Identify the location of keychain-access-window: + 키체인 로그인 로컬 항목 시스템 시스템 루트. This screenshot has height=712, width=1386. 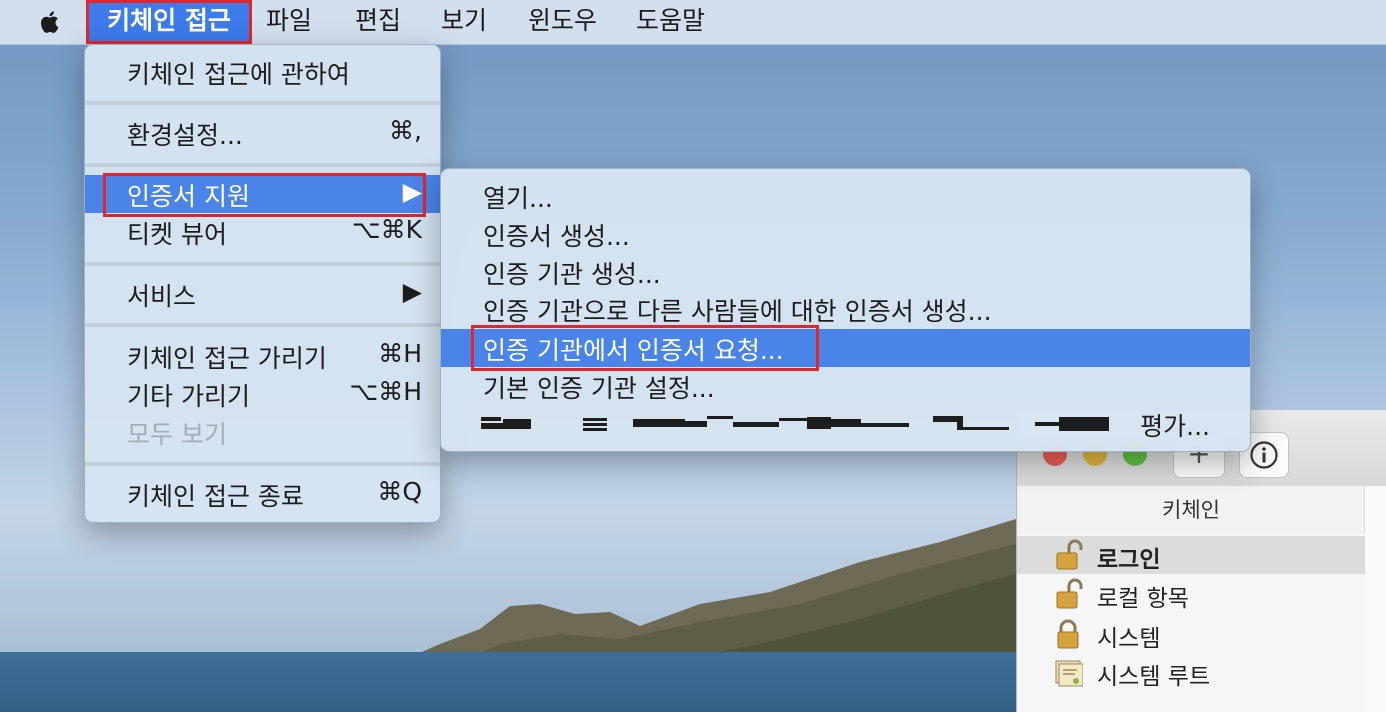
(1201, 561).